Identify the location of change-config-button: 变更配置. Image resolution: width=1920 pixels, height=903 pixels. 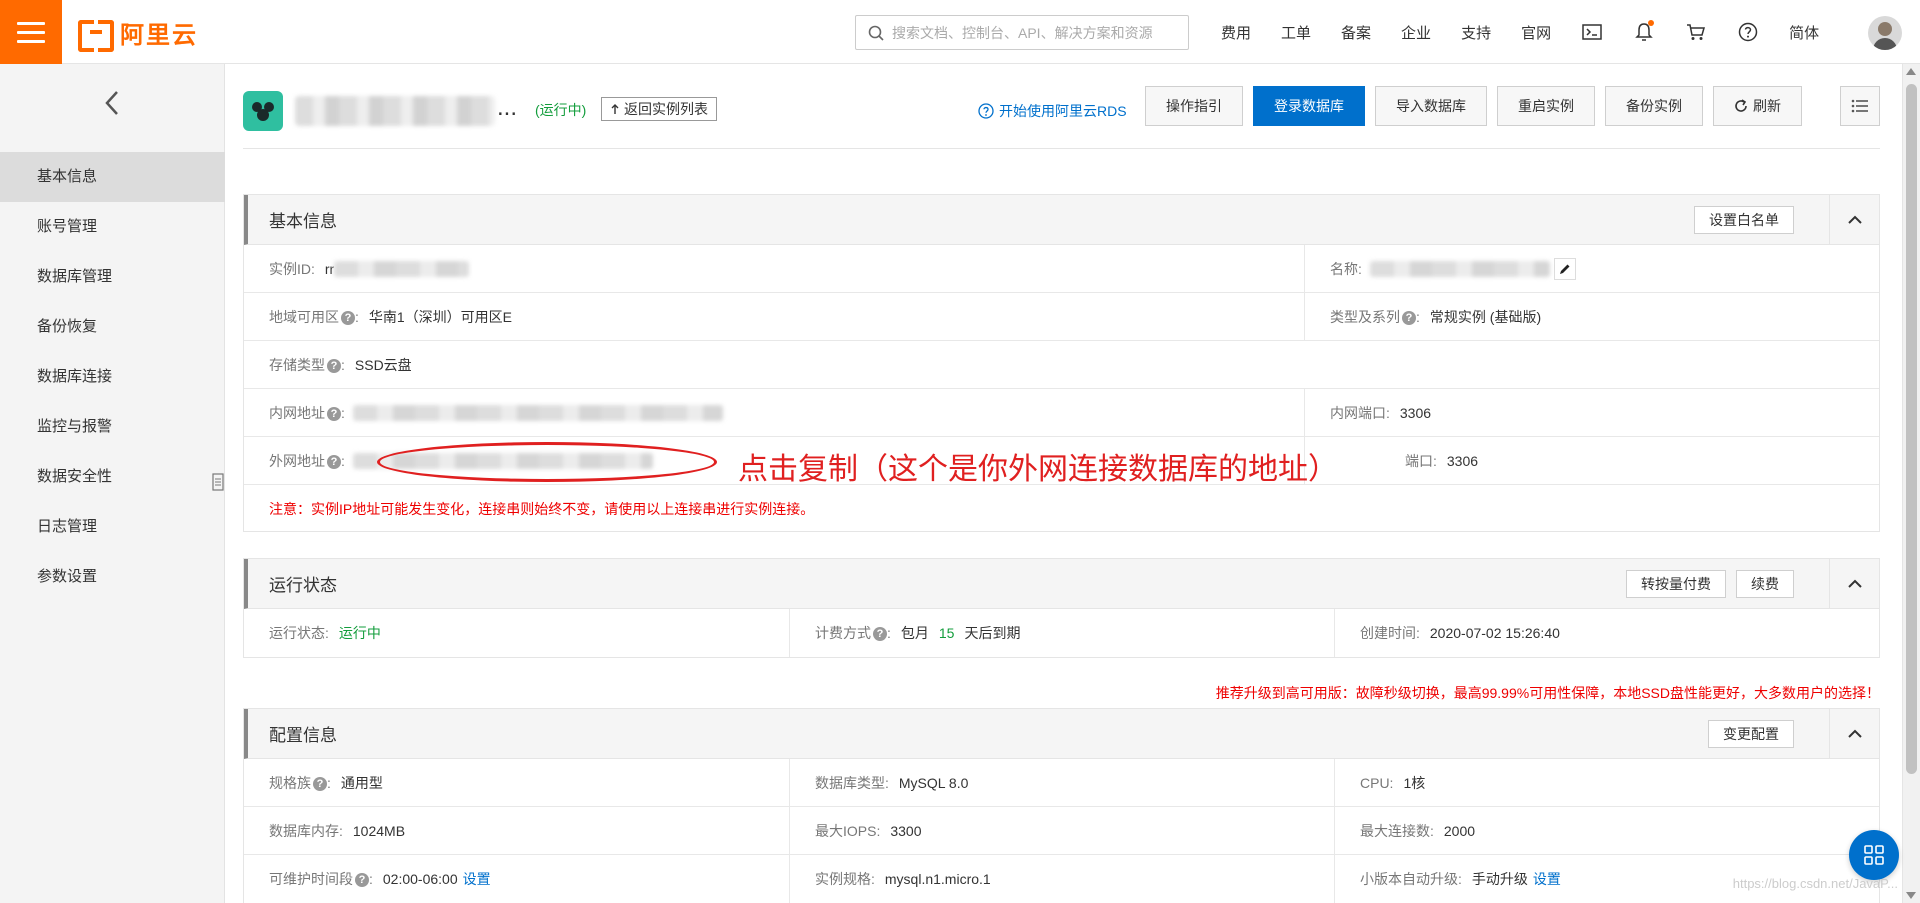
(1751, 734).